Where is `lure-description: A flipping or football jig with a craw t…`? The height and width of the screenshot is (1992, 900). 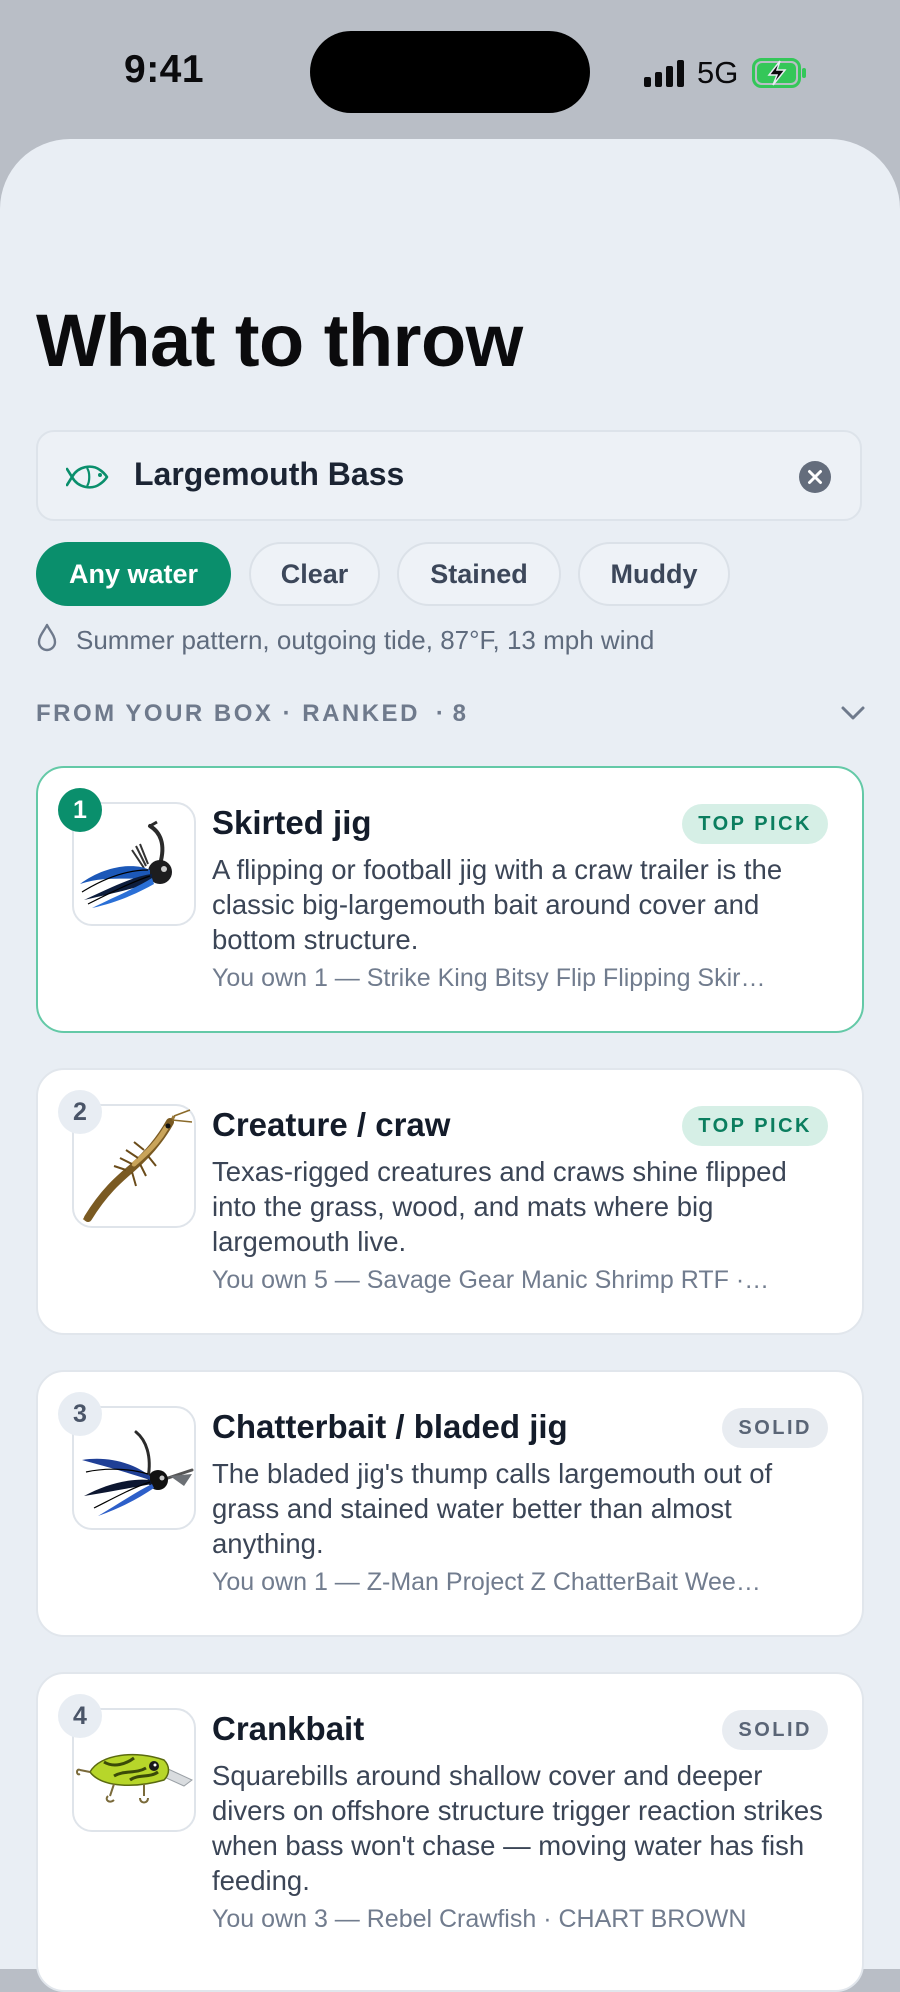
lure-description: A flipping or football jig with a craw t… is located at coordinates (497, 904).